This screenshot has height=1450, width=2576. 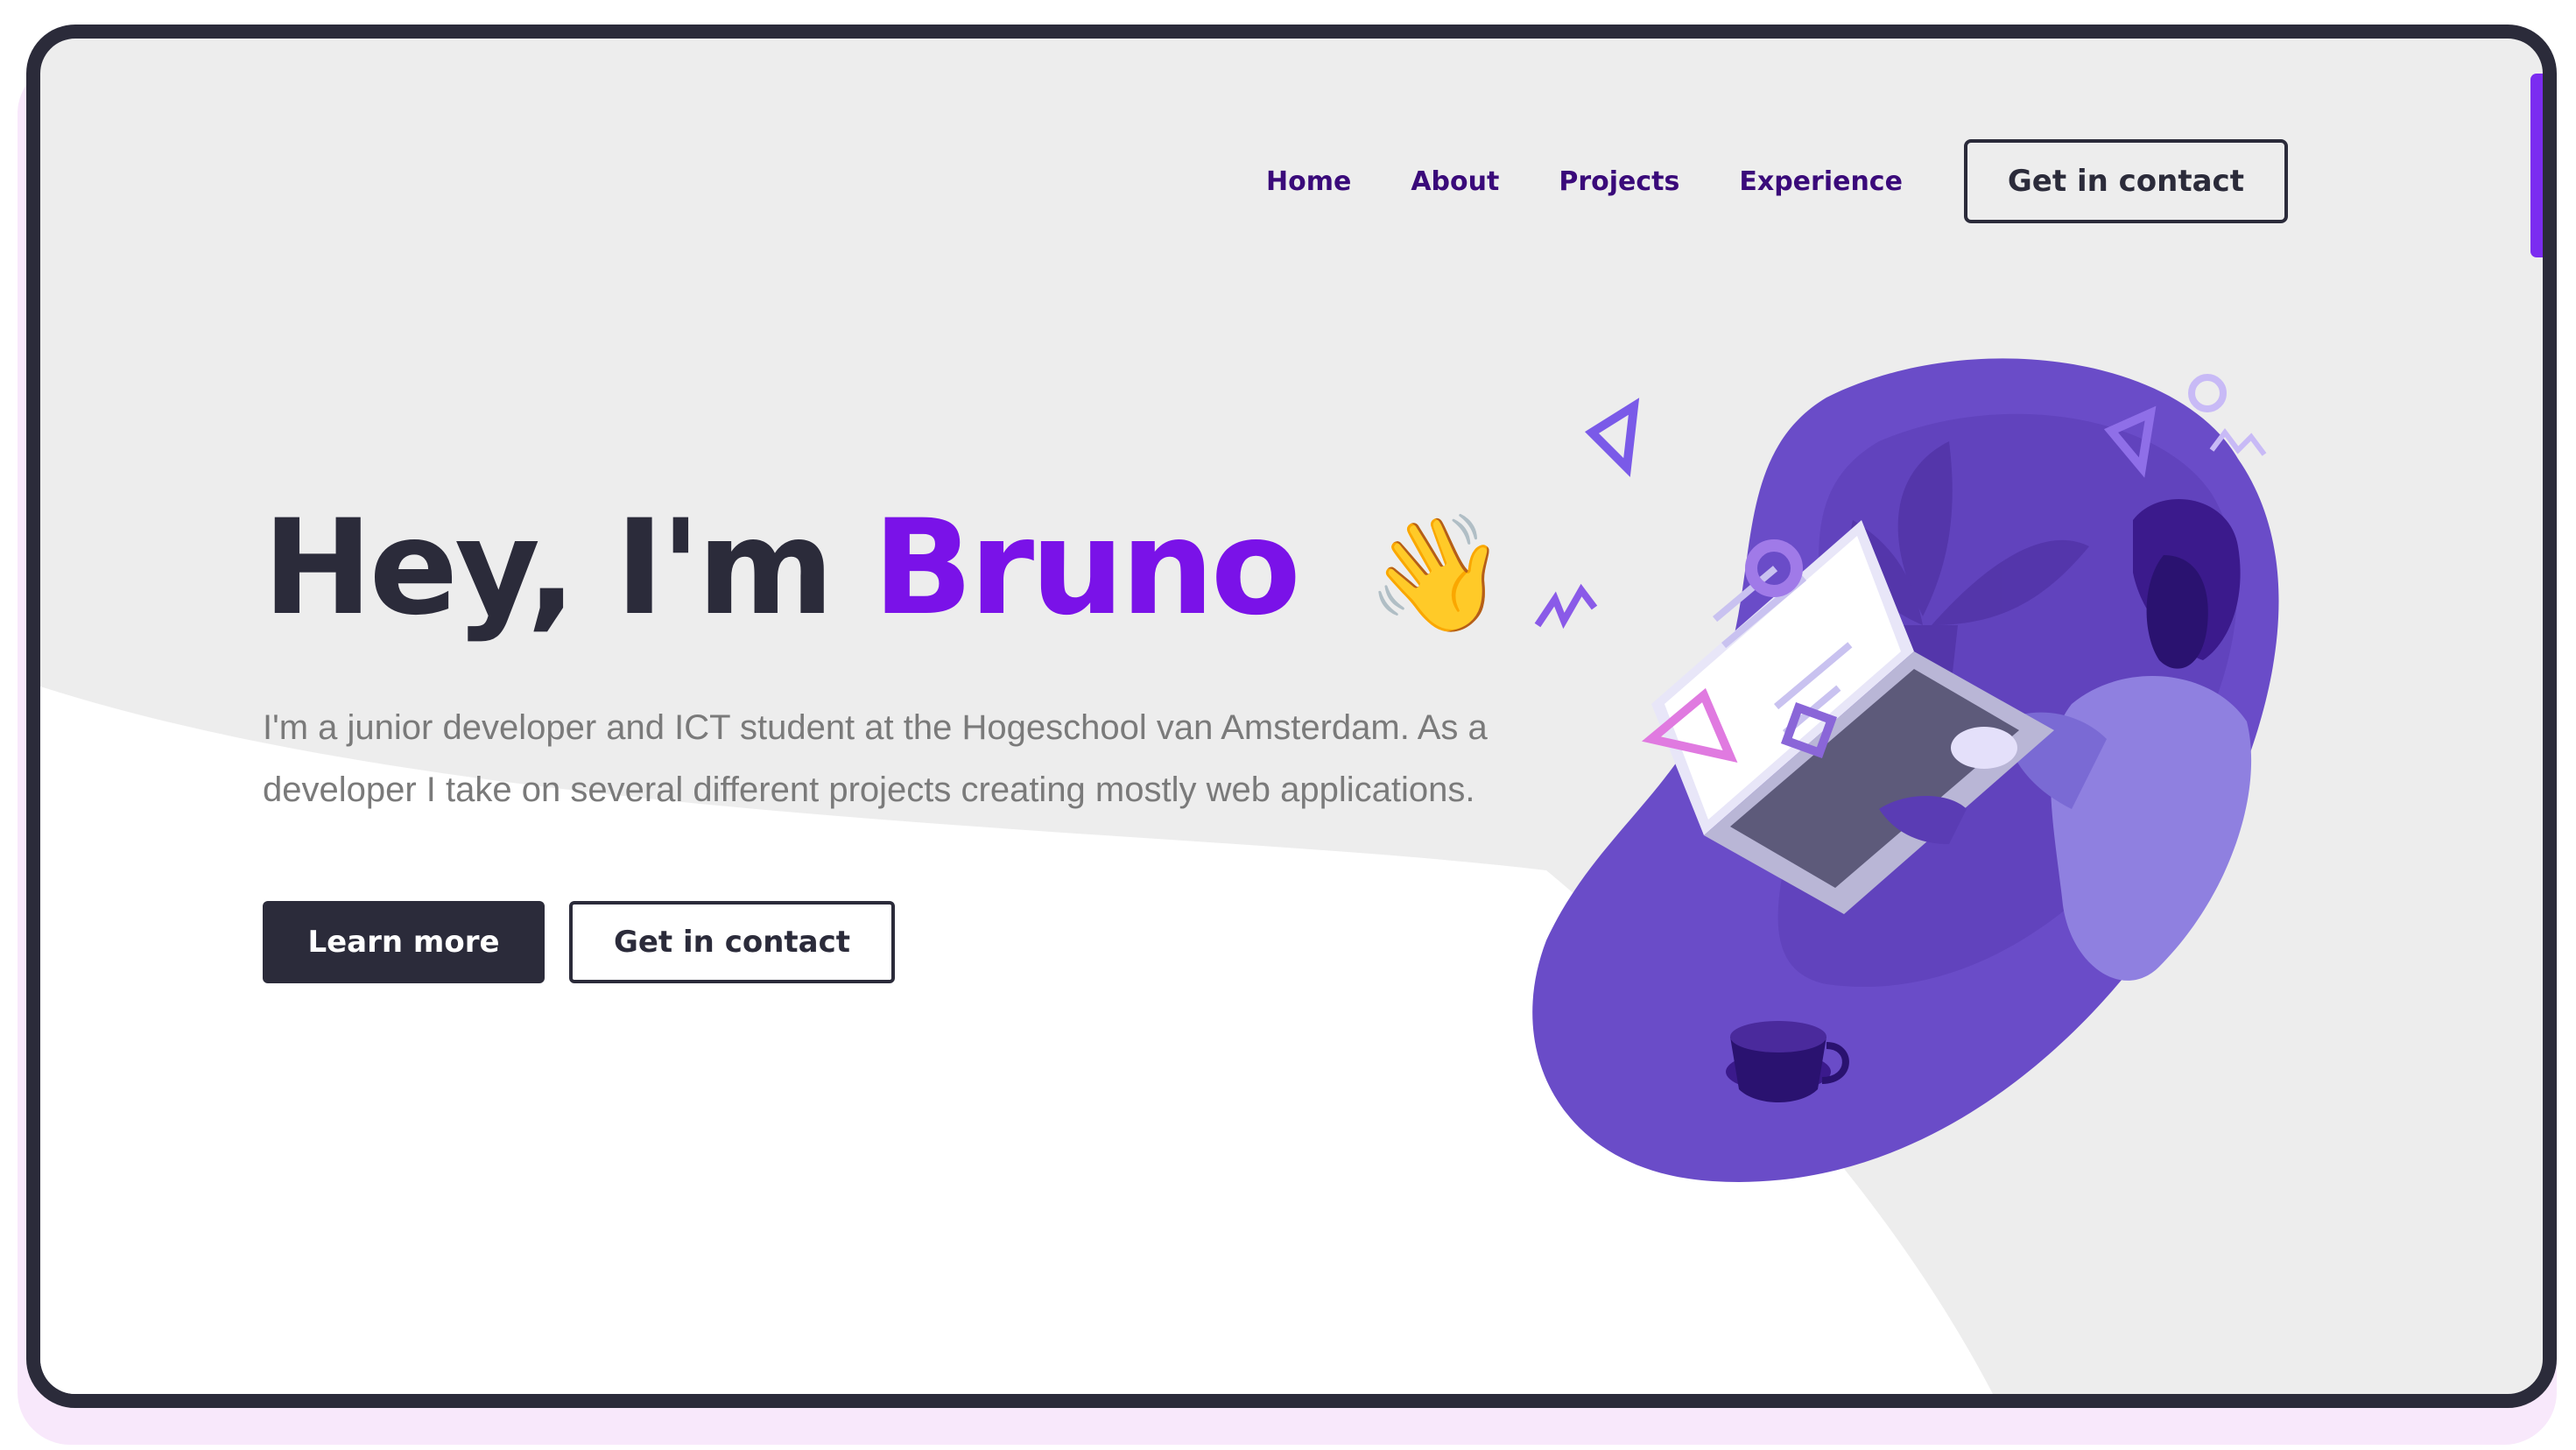 I want to click on hero-greeting: Hey, I'm, so click(x=548, y=568).